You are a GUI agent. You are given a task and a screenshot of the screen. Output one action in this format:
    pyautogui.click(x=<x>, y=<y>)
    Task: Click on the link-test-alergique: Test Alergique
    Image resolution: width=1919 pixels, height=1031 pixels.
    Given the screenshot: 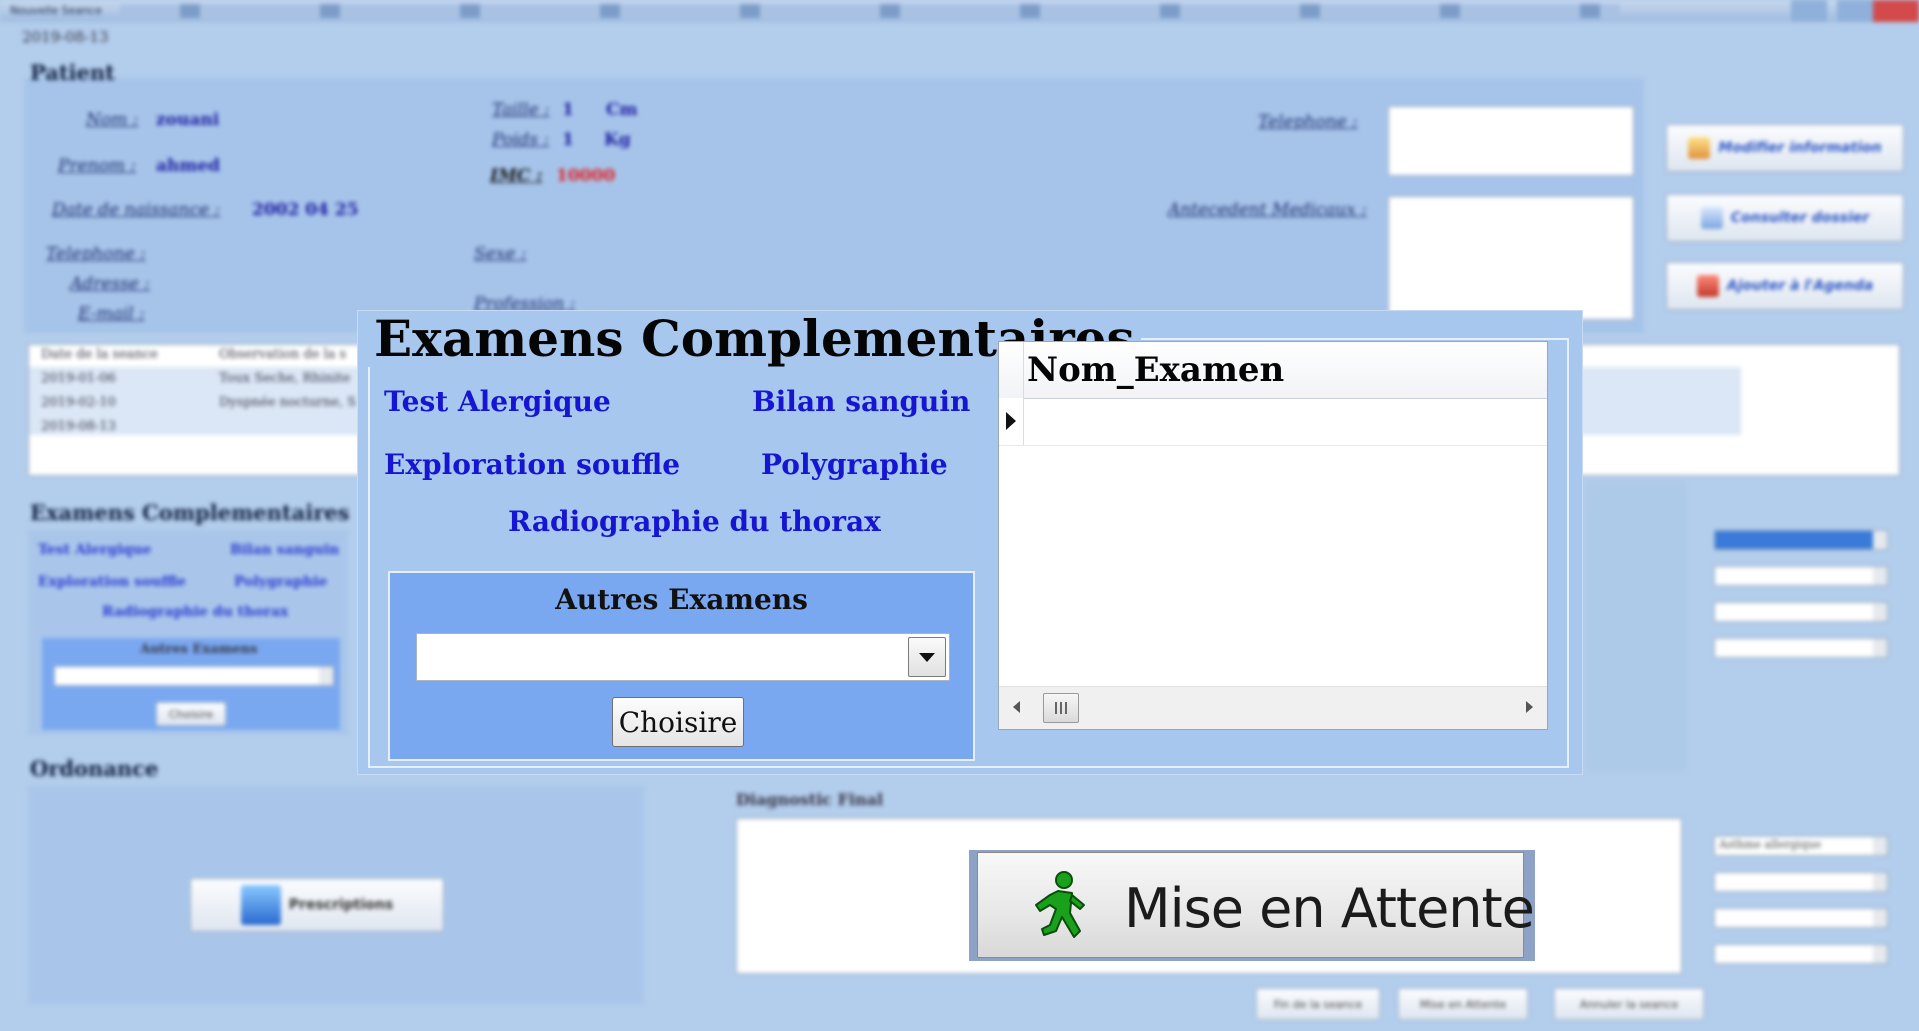 What is the action you would take?
    pyautogui.click(x=497, y=401)
    